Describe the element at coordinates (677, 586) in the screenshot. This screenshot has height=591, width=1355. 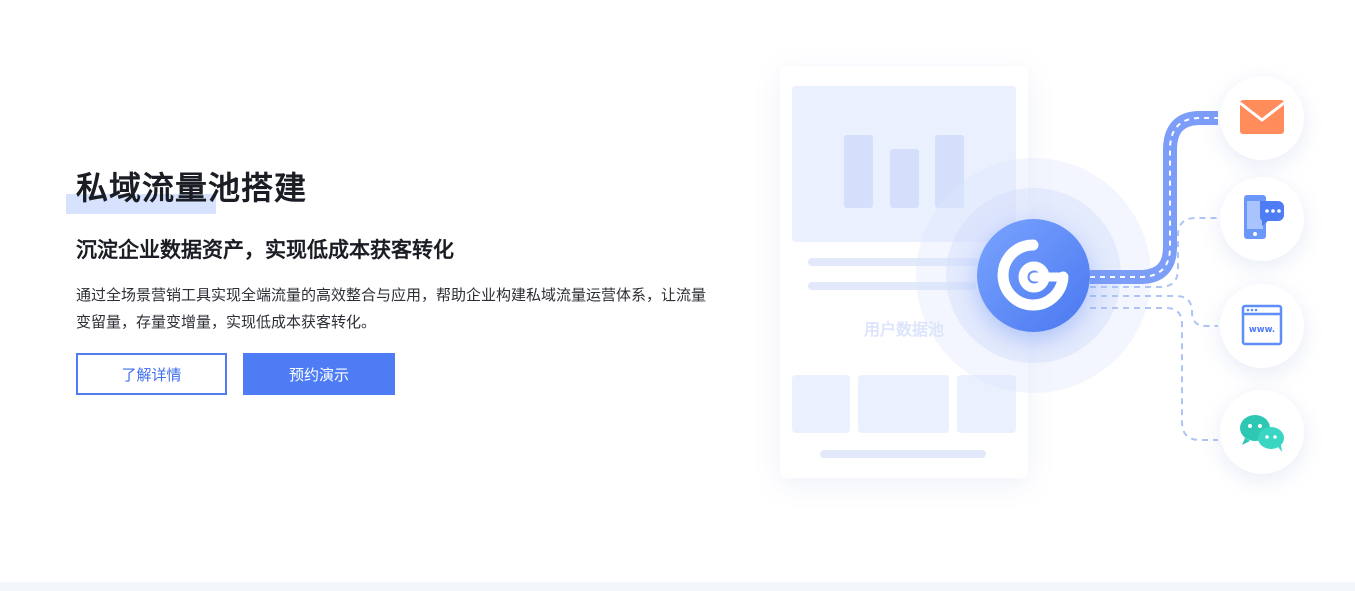
I see `section-divider` at that location.